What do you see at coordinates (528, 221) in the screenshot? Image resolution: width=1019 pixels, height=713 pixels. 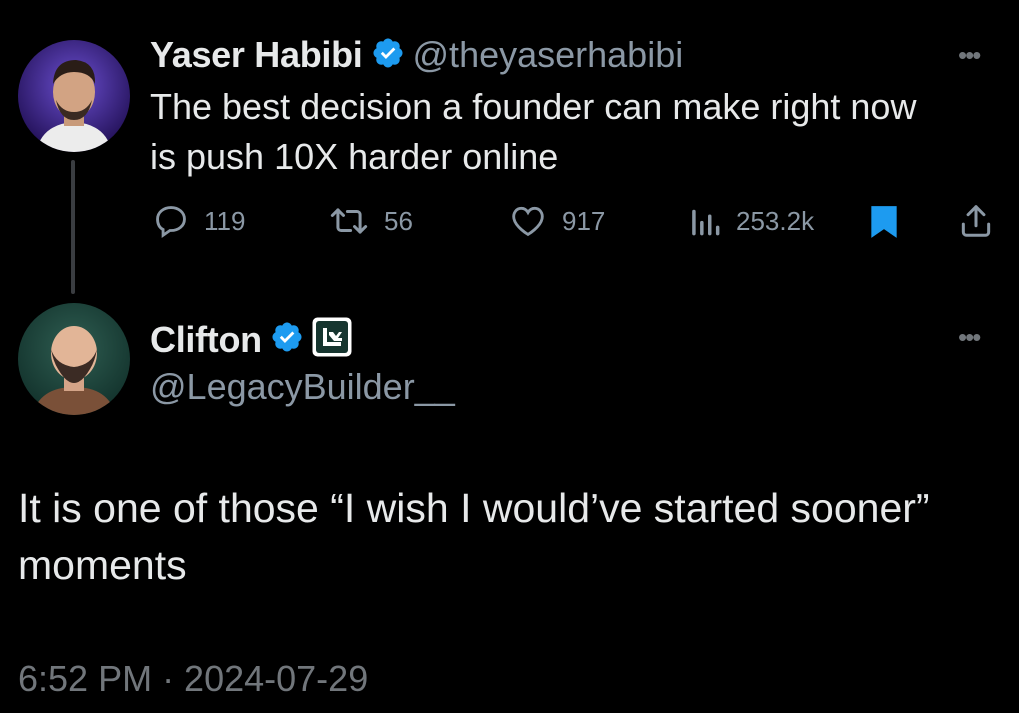 I see `like-icon` at bounding box center [528, 221].